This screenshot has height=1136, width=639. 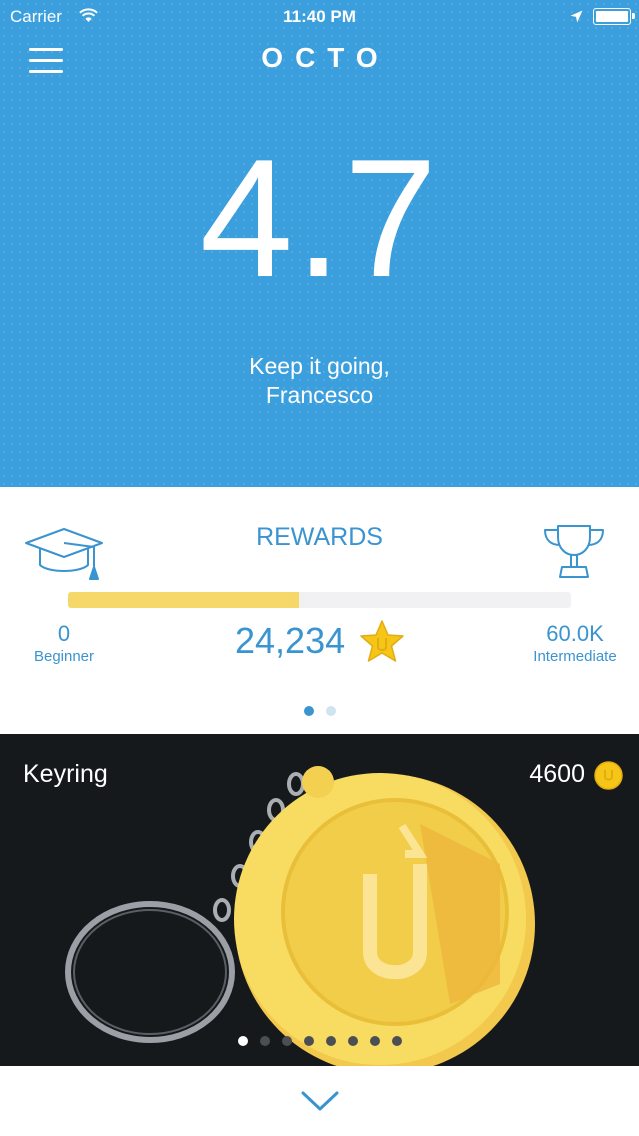 I want to click on product-price: 4600, so click(x=557, y=774).